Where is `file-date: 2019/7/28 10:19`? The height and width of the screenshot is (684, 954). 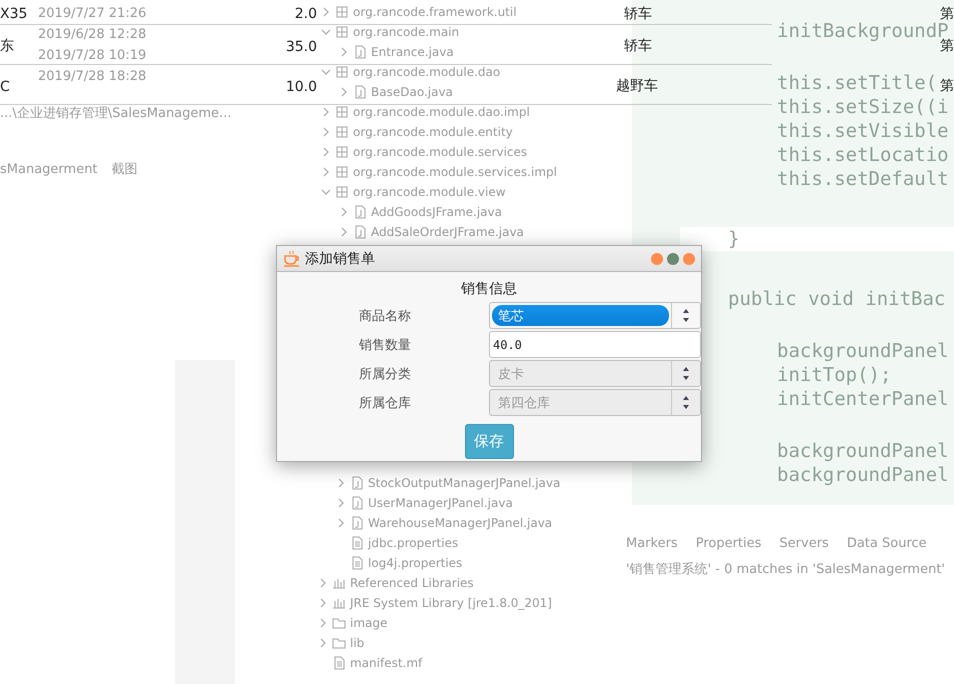
file-date: 2019/7/28 10:19 is located at coordinates (92, 55).